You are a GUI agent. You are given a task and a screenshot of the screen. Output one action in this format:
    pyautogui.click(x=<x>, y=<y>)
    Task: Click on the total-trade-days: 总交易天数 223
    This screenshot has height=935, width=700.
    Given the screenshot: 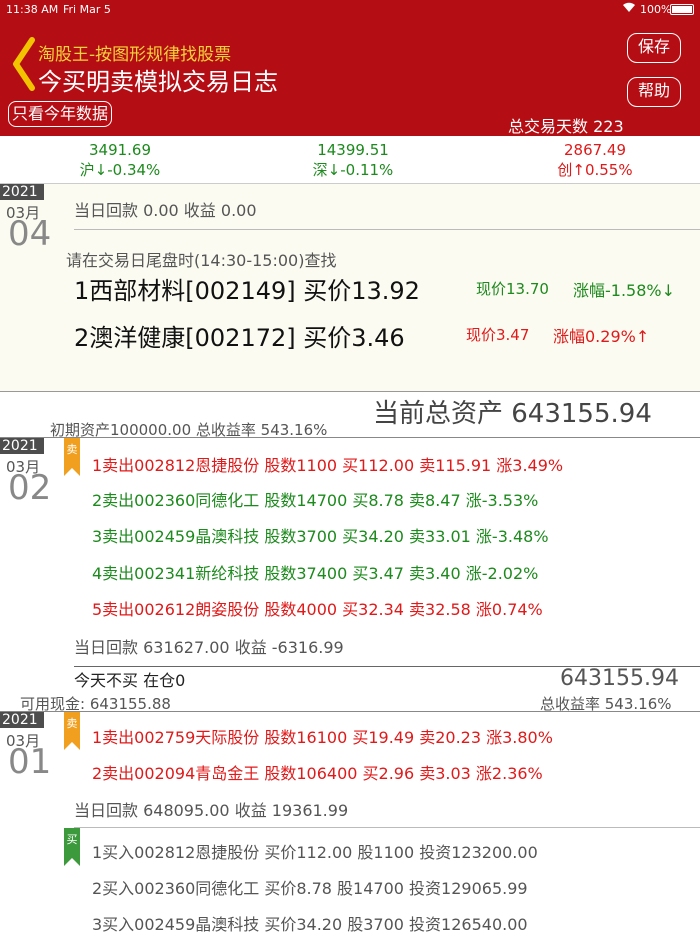 What is the action you would take?
    pyautogui.click(x=566, y=126)
    